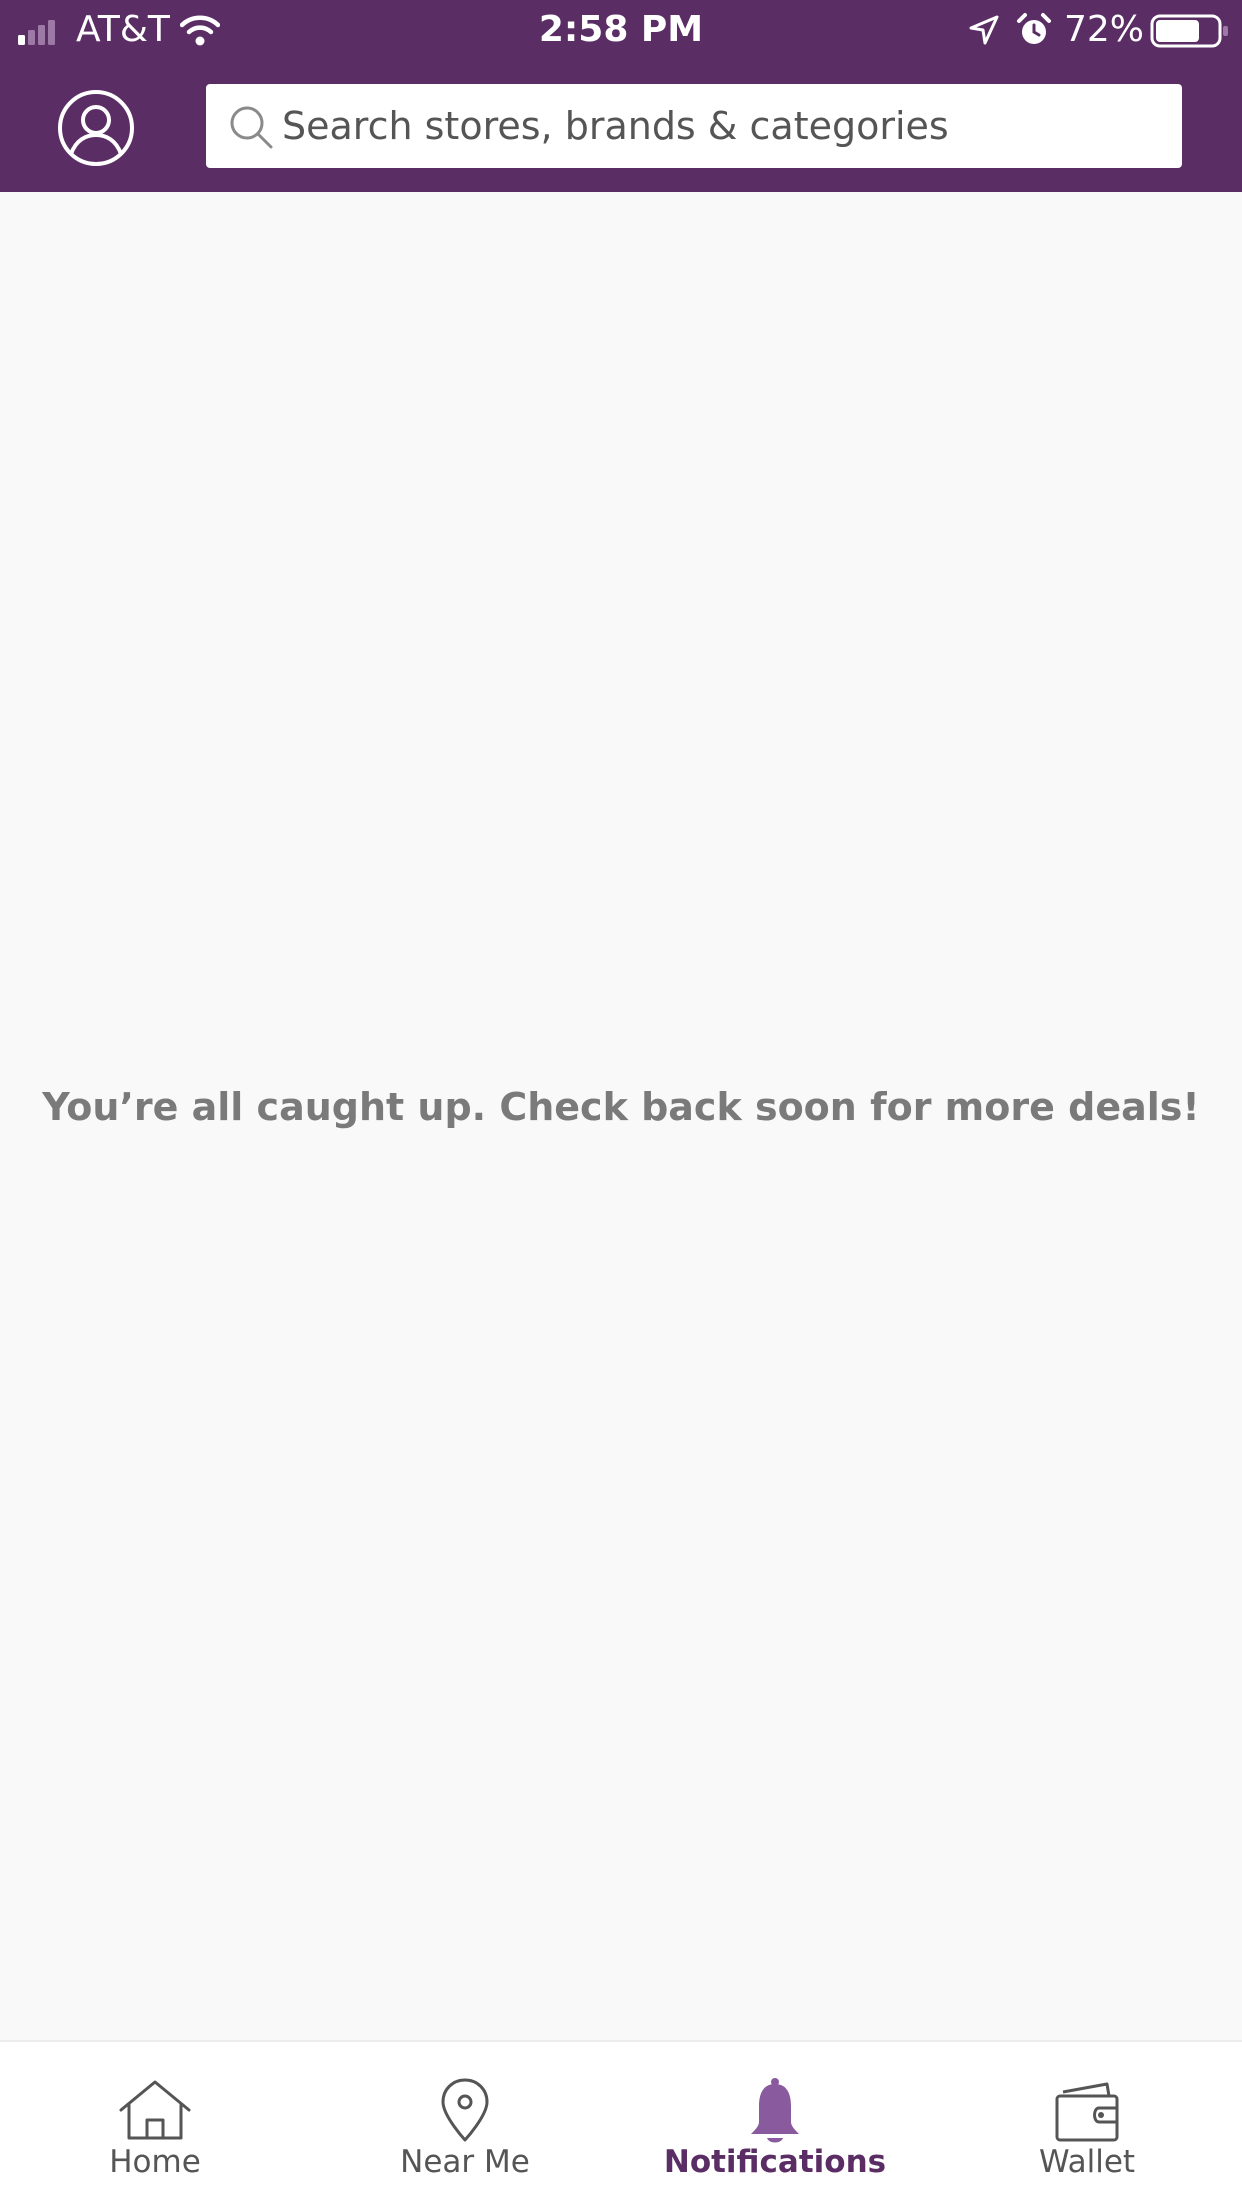 Image resolution: width=1242 pixels, height=2208 pixels. I want to click on tab-bar: Home Near Me Notifications Wallet, so click(621, 2124).